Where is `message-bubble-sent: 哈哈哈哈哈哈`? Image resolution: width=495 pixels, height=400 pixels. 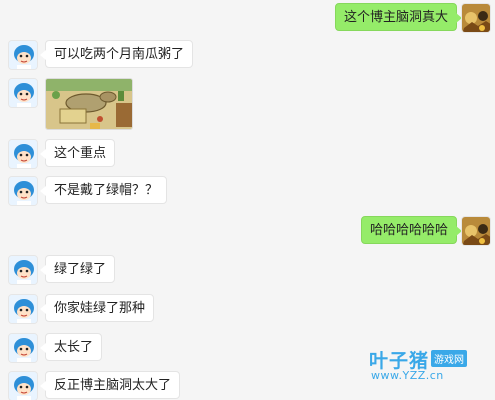 message-bubble-sent: 哈哈哈哈哈哈 is located at coordinates (411, 230).